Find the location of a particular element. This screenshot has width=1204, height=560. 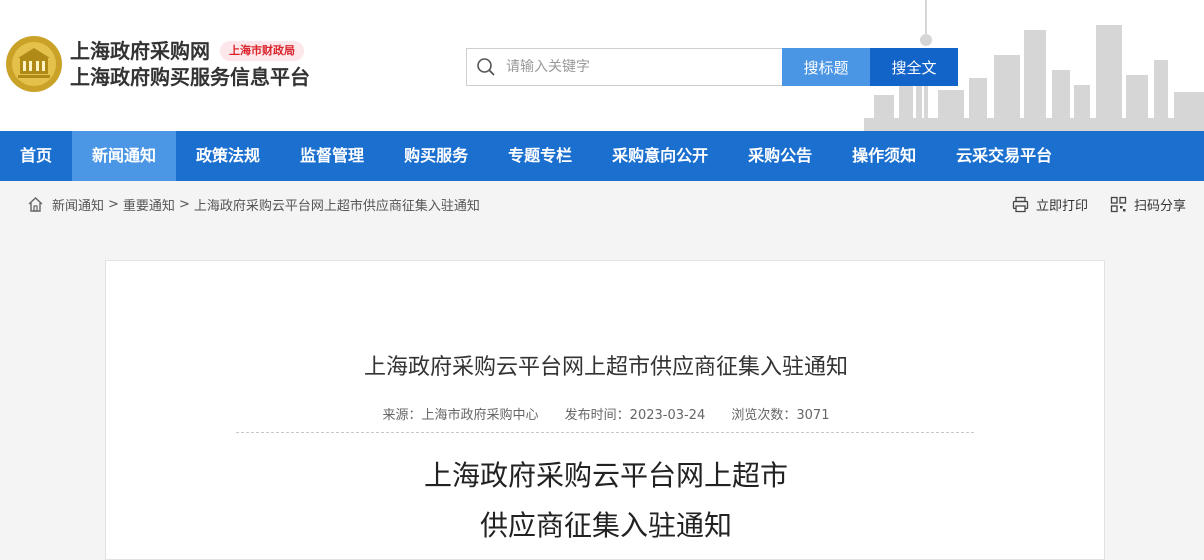

page-tools: 立即打印 扫码分享 is located at coordinates (1088, 204).